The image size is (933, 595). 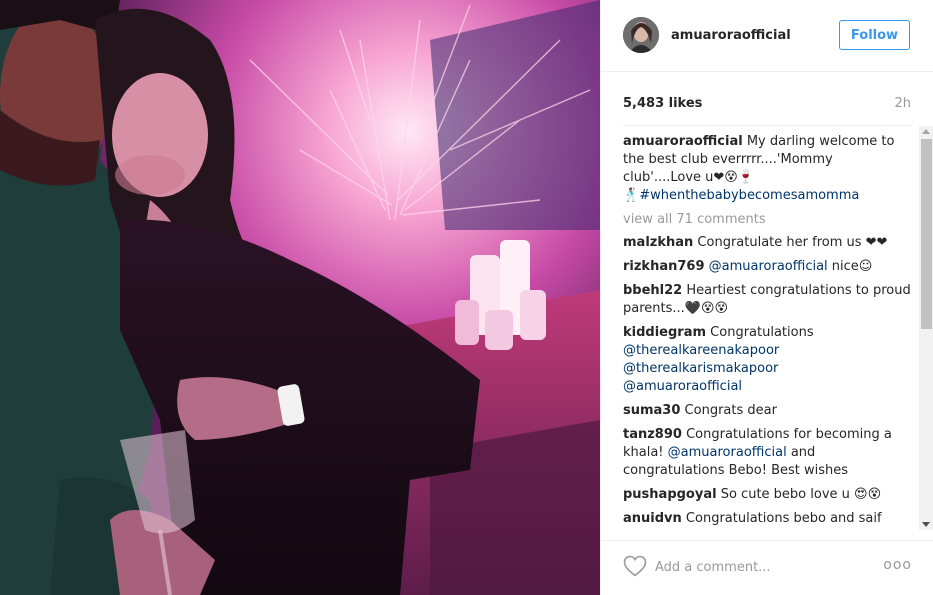 I want to click on comment-item: pushapgoyal So cute bebo love u 😍😵, so click(x=768, y=495).